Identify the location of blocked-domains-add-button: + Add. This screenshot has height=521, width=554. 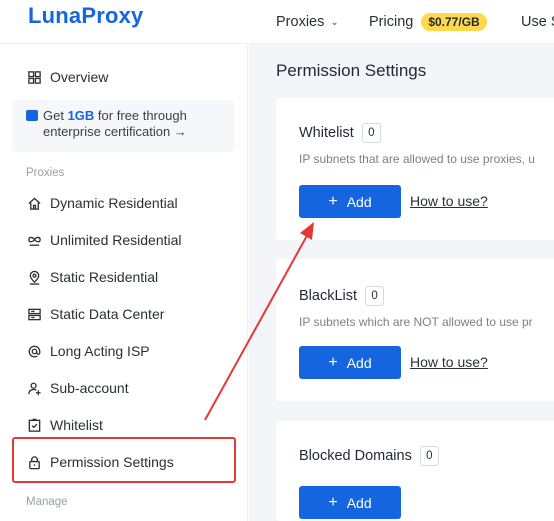
(350, 502).